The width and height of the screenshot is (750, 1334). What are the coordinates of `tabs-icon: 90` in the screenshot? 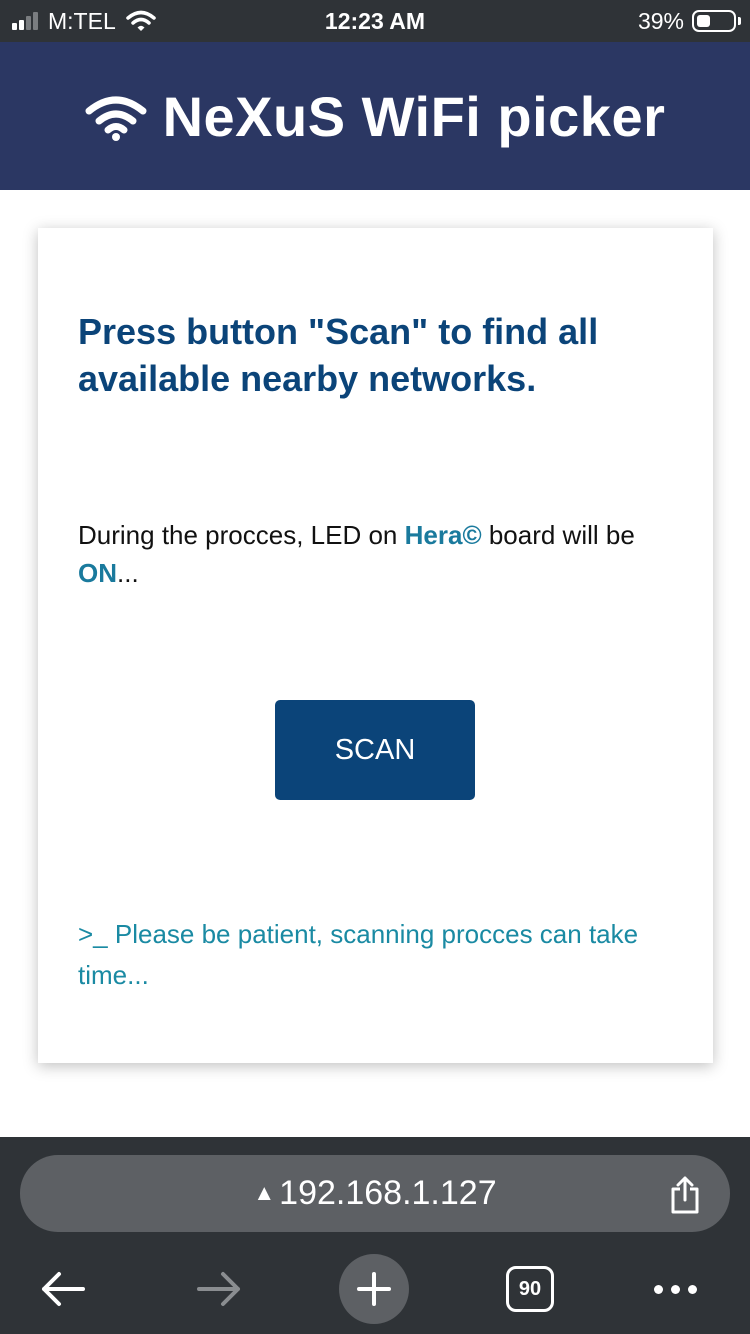 It's located at (530, 1289).